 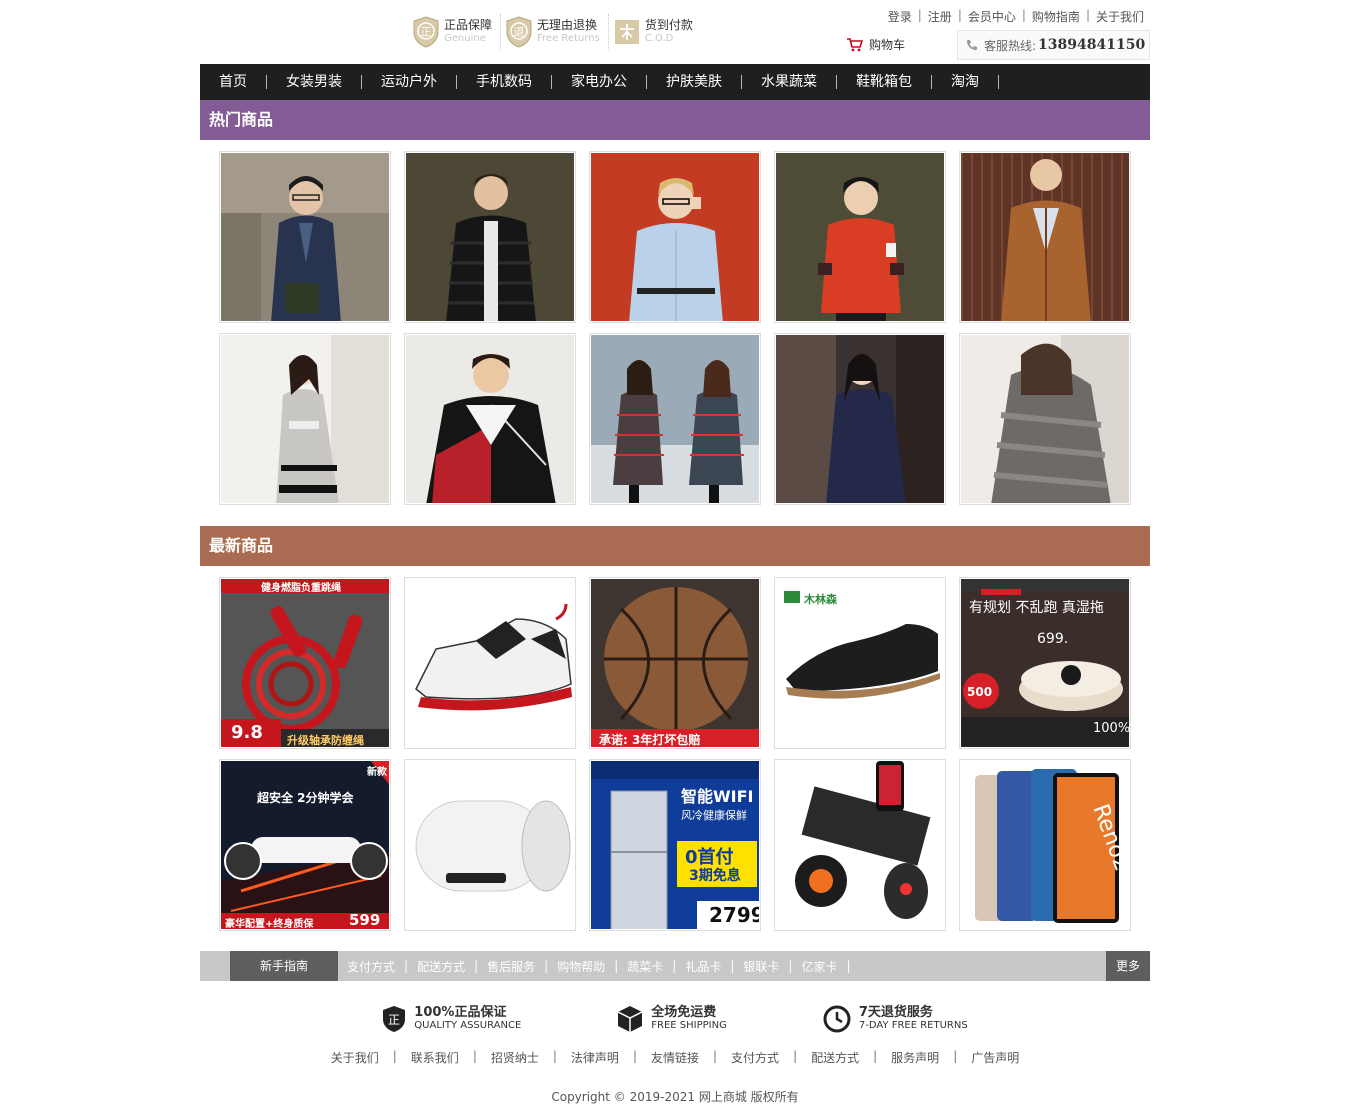 What do you see at coordinates (837, 1019) in the screenshot?
I see `clock-icon` at bounding box center [837, 1019].